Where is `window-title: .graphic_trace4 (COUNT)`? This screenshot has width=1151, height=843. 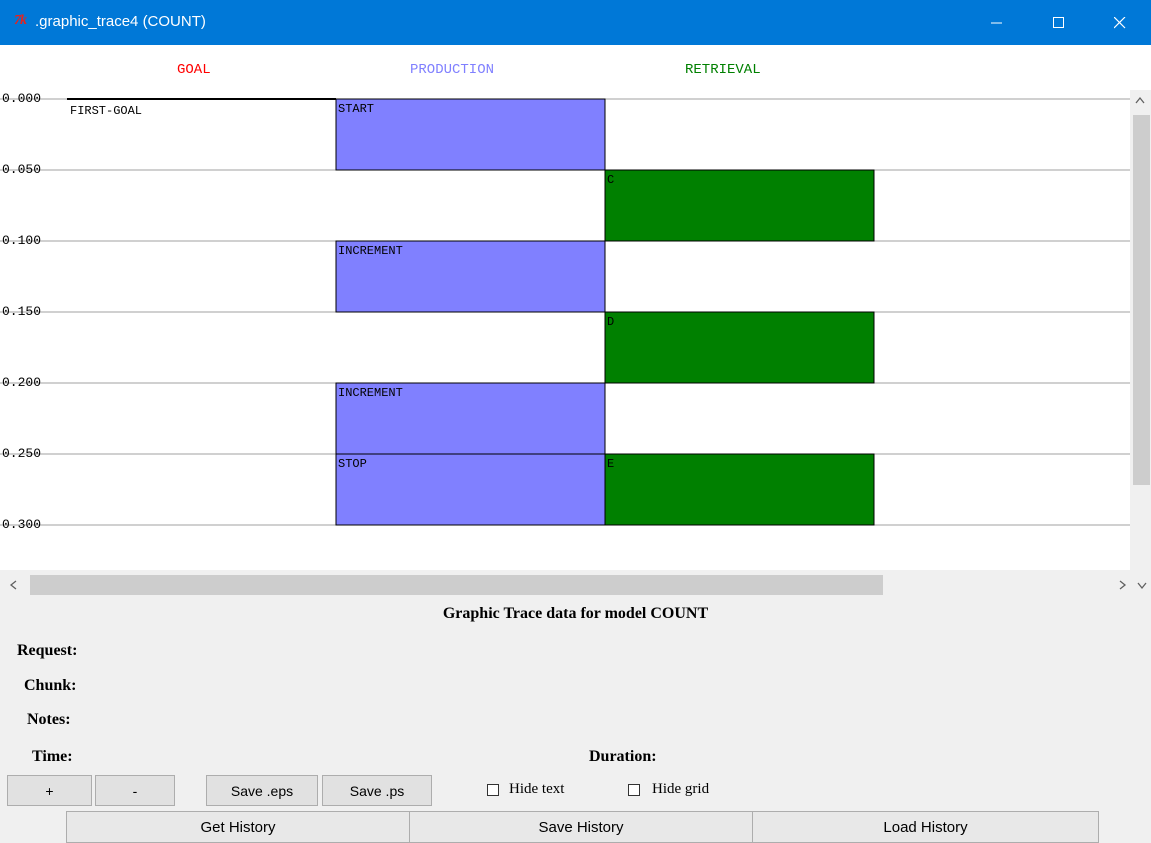
window-title: .graphic_trace4 (COUNT) is located at coordinates (120, 21).